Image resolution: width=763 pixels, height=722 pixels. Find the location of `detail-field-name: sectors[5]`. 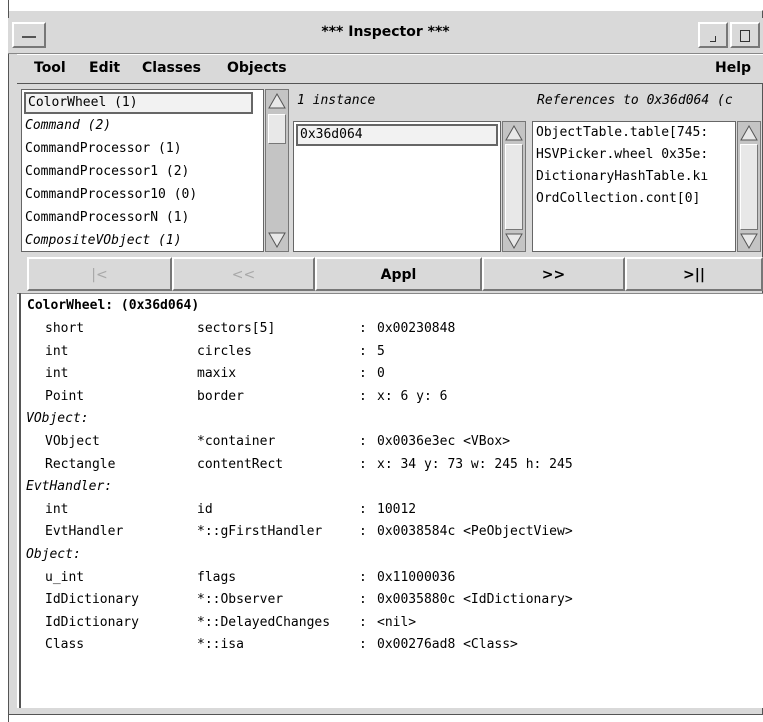

detail-field-name: sectors[5] is located at coordinates (236, 328).